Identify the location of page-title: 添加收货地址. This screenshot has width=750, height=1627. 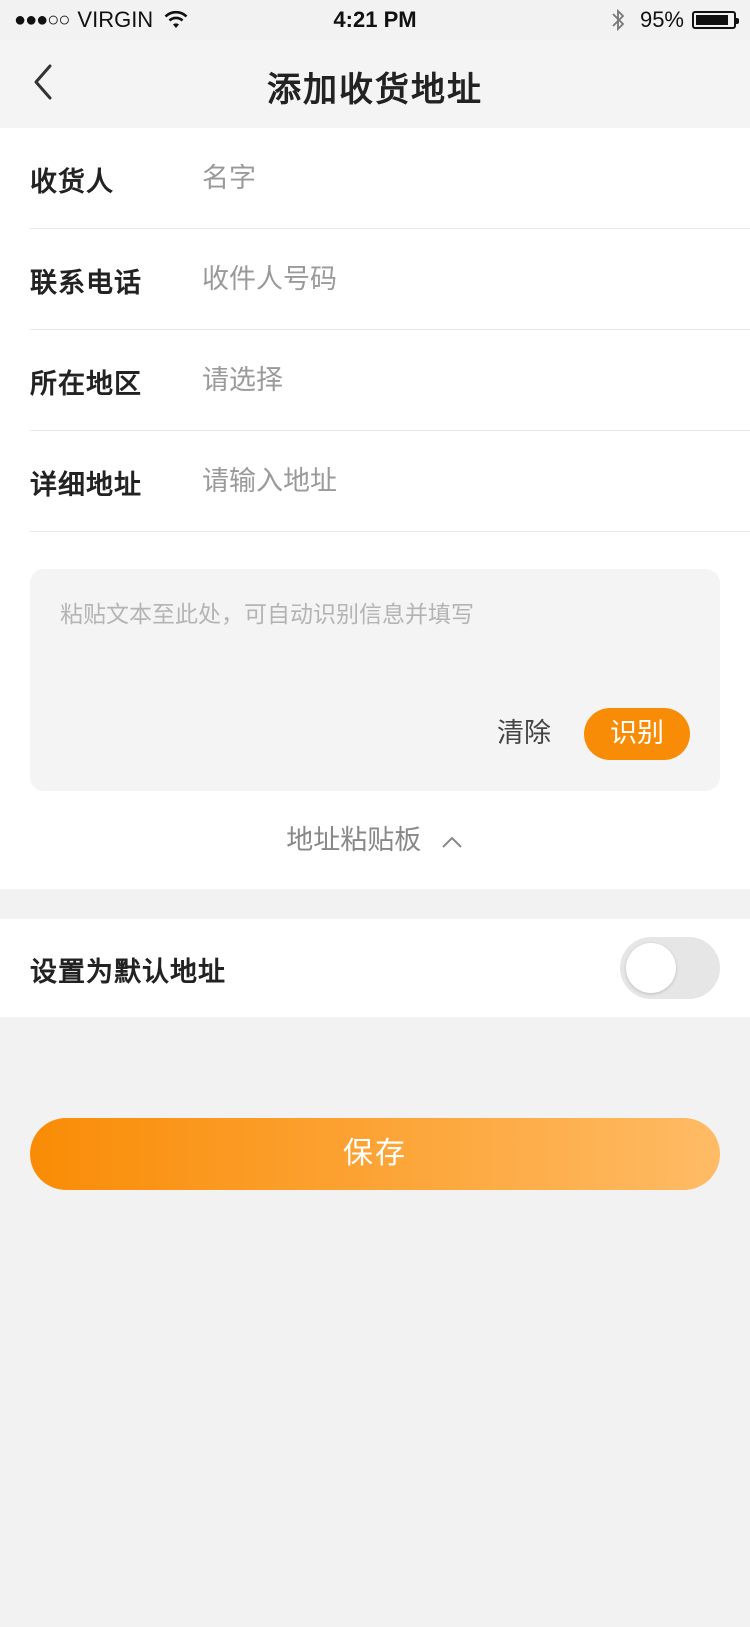
(375, 90).